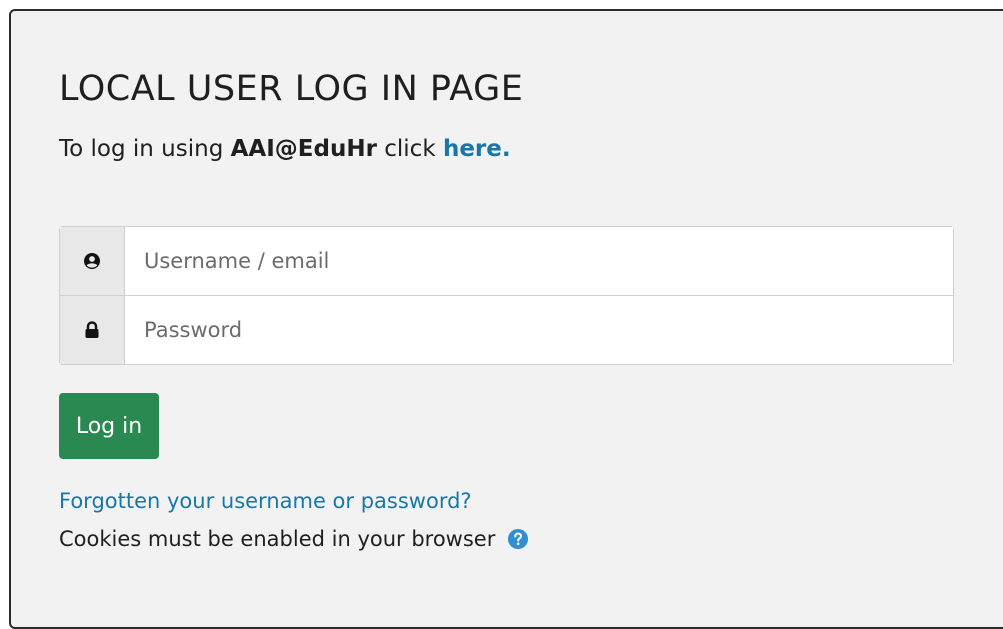 The width and height of the screenshot is (1003, 629). I want to click on subtitle-middle: click, so click(409, 149).